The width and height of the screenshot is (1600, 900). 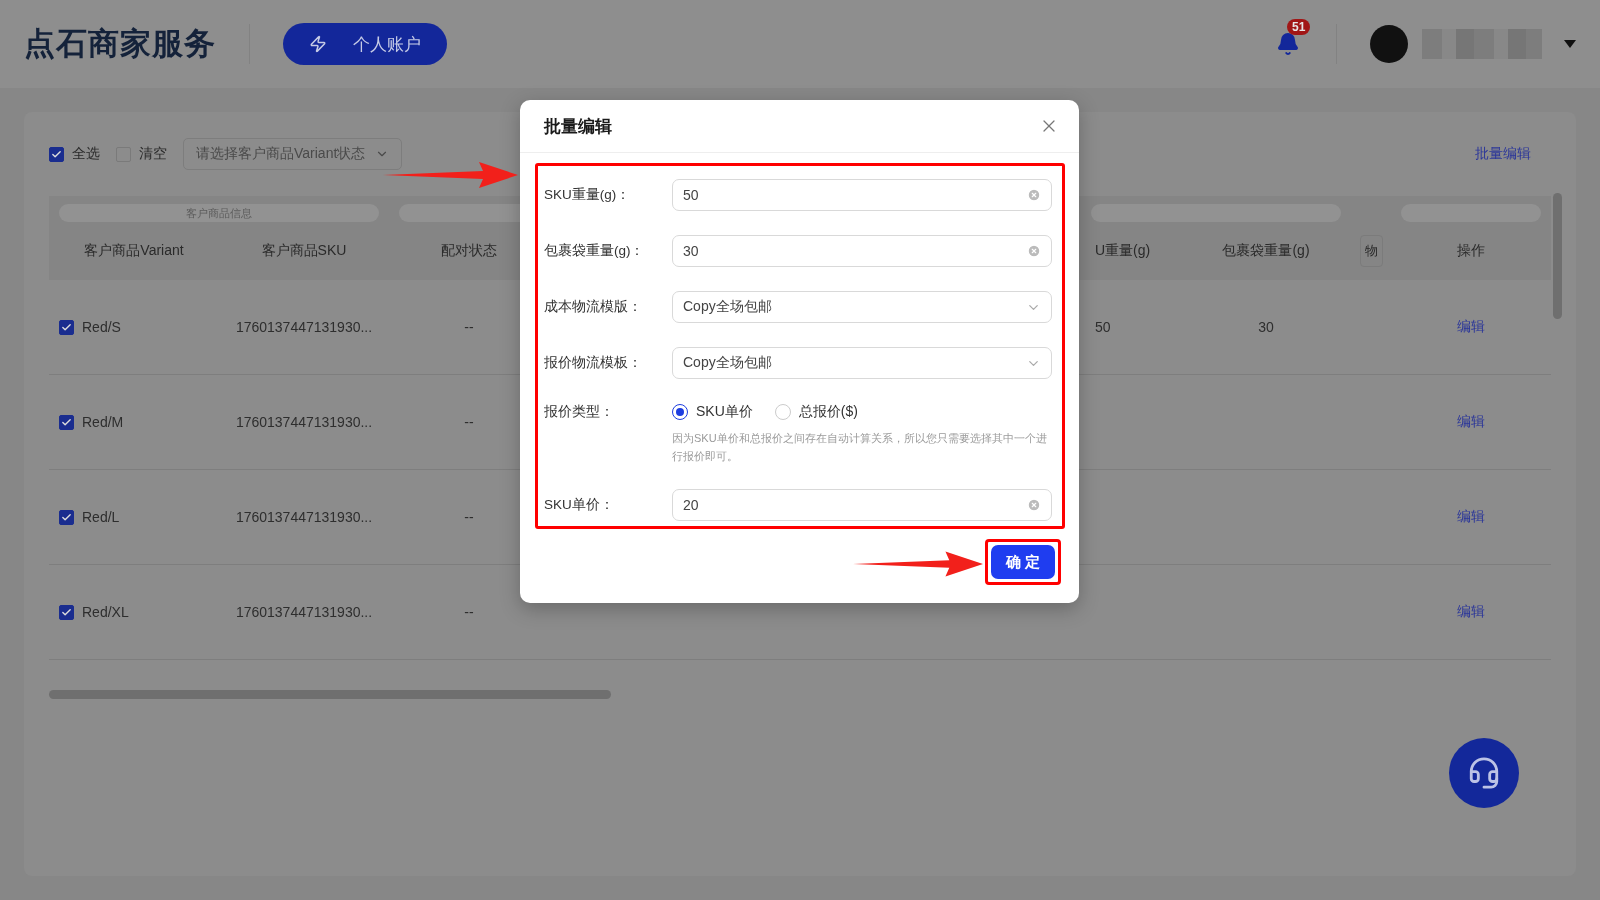 I want to click on headset-icon, so click(x=1484, y=773).